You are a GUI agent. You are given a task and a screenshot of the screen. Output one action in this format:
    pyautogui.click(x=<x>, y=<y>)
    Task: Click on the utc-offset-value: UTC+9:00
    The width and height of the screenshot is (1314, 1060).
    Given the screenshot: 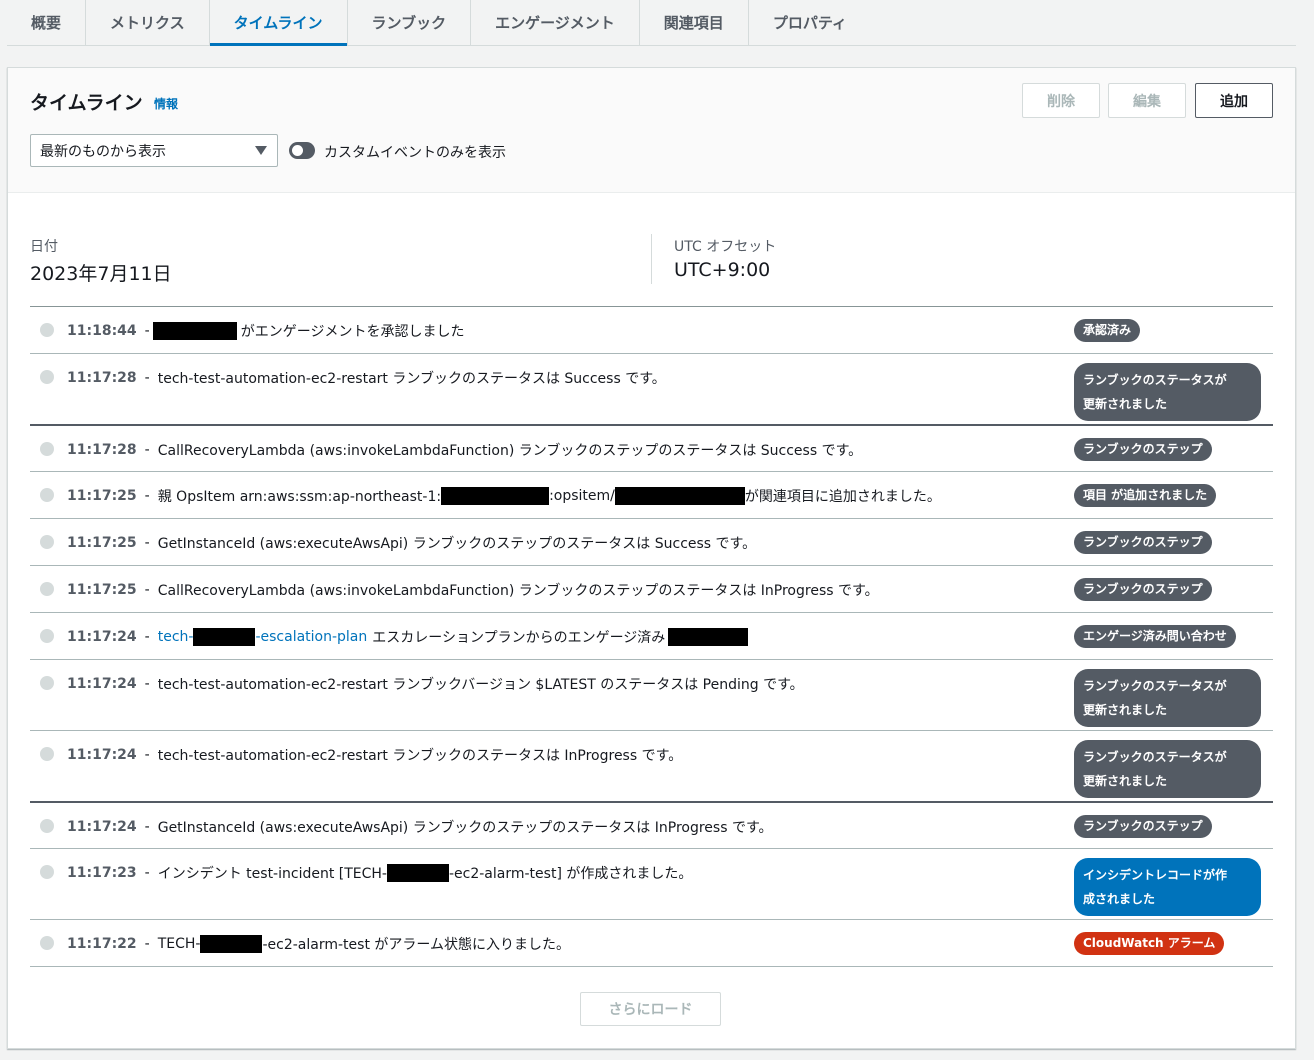 What is the action you would take?
    pyautogui.click(x=722, y=270)
    